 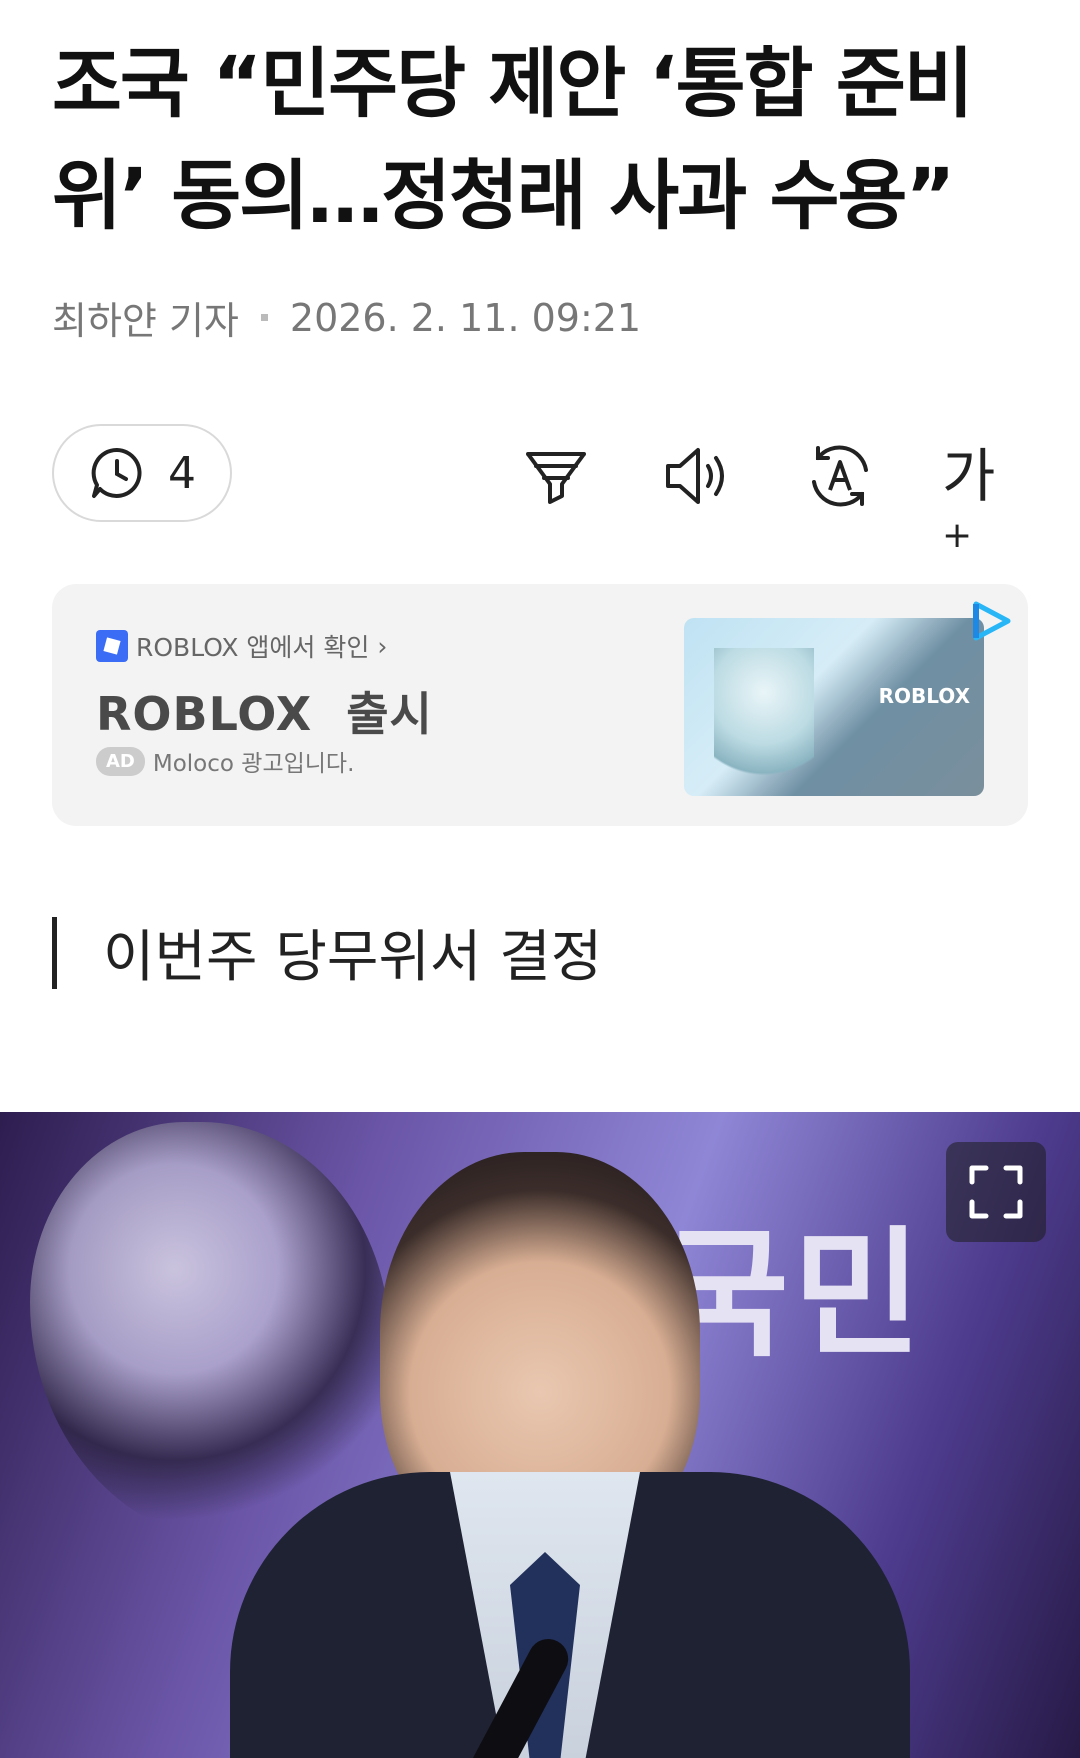 I want to click on chevron-right-icon: ›, so click(x=382, y=646).